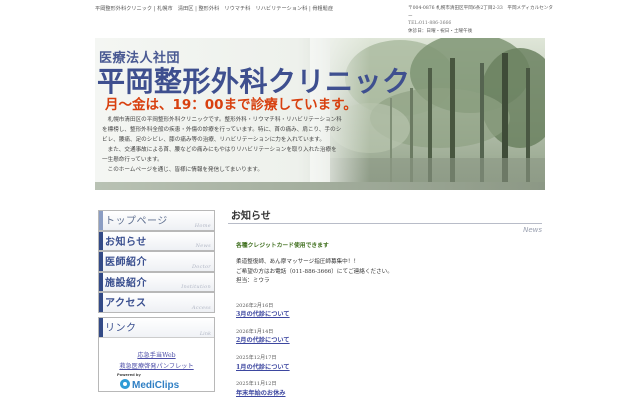  What do you see at coordinates (263, 366) in the screenshot?
I see `news-link: 1月の代診について` at bounding box center [263, 366].